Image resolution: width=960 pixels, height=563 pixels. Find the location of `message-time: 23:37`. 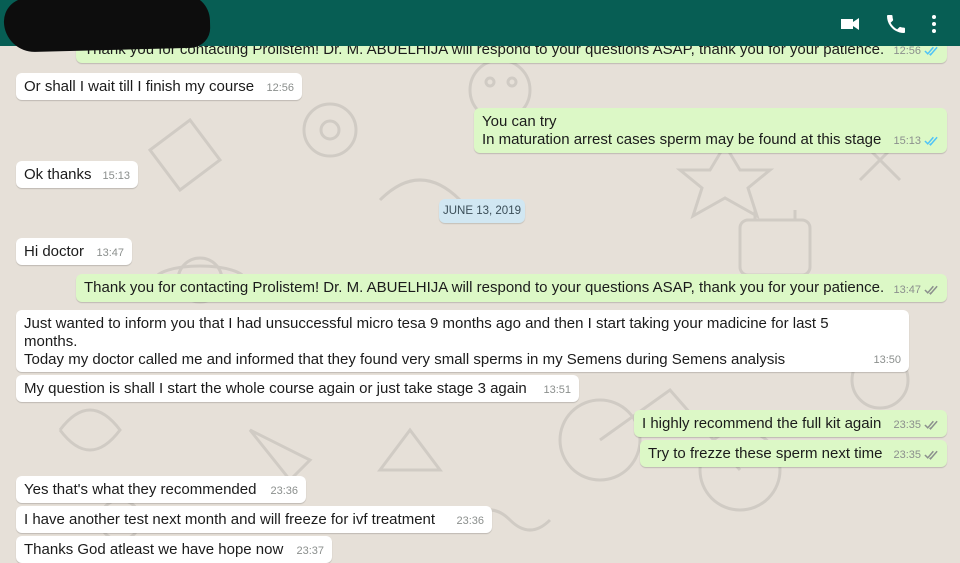

message-time: 23:37 is located at coordinates (310, 551).